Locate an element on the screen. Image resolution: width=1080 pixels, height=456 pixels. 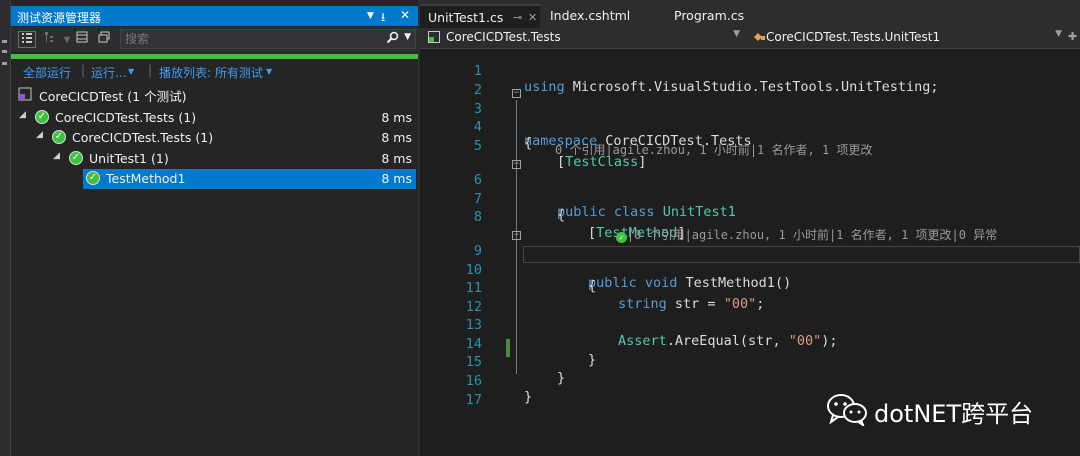
test-project-icon is located at coordinates (25, 94).